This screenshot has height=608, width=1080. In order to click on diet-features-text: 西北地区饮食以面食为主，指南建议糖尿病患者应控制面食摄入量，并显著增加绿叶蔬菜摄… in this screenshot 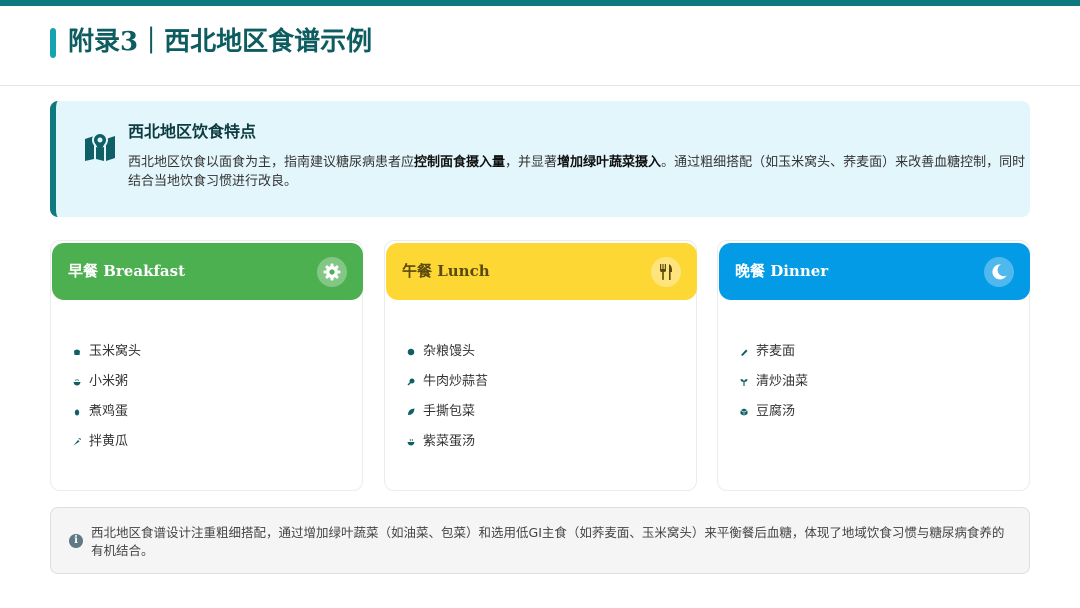, I will do `click(577, 172)`.